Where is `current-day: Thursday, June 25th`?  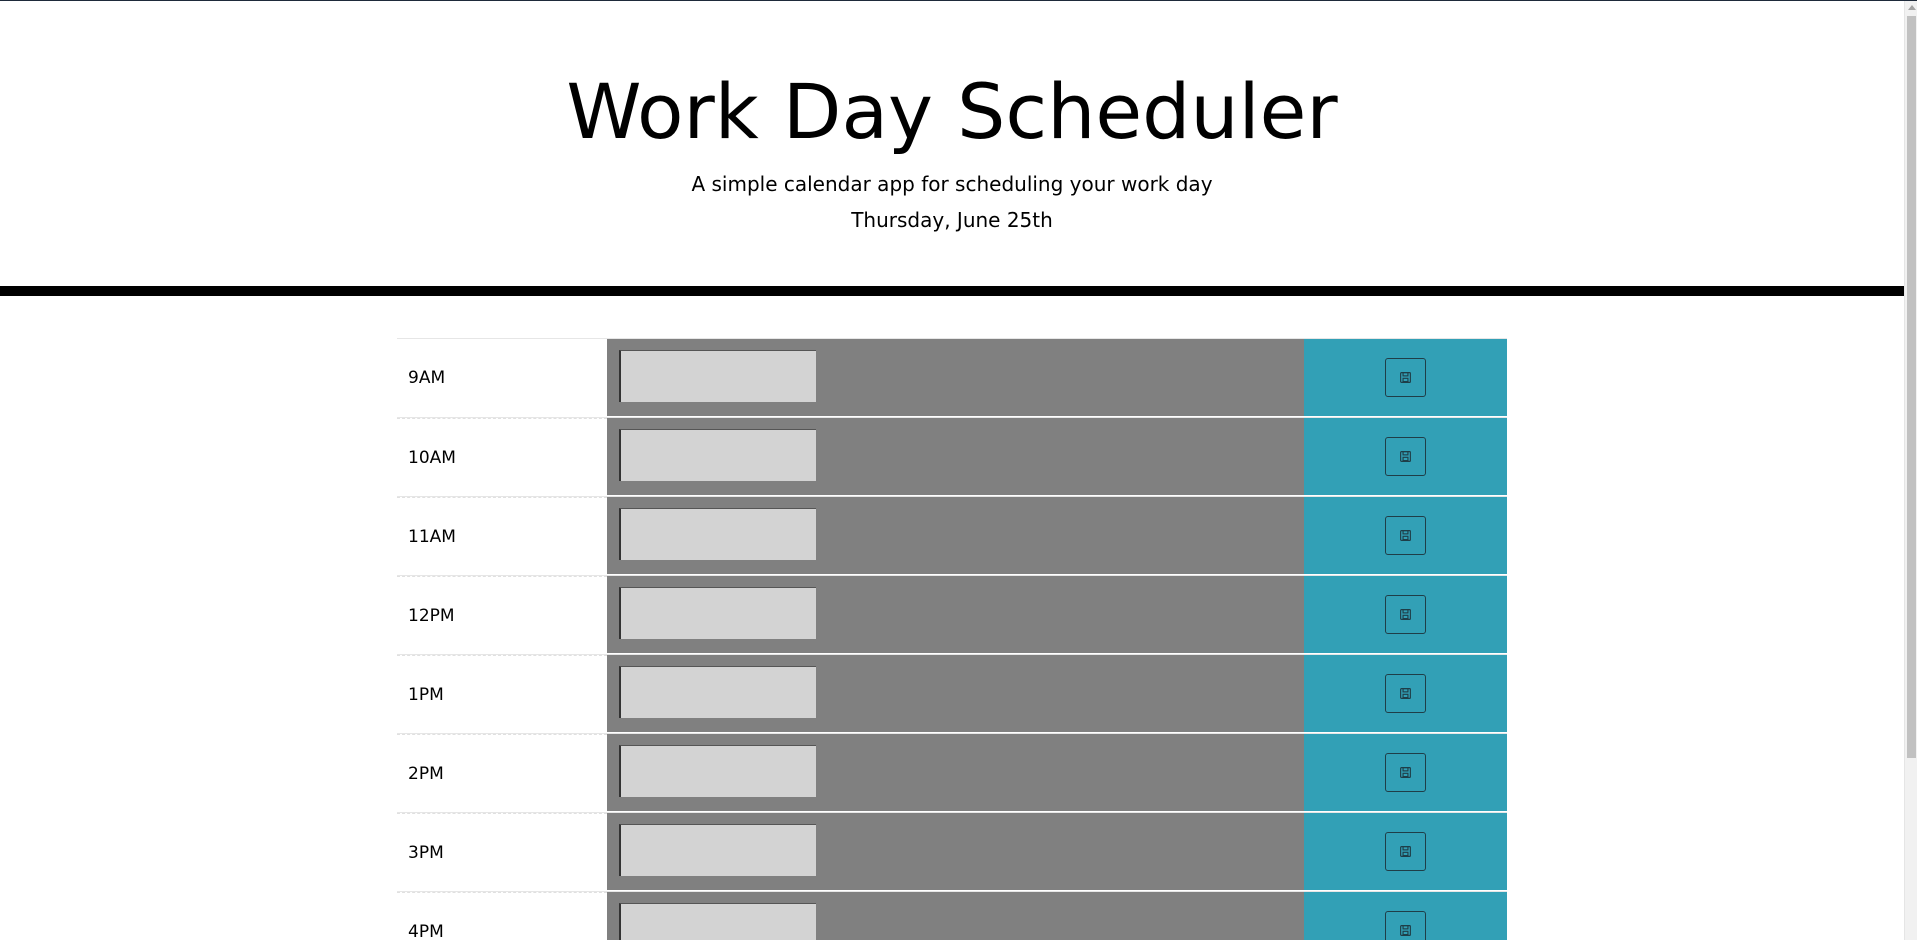
current-day: Thursday, June 25th is located at coordinates (952, 220).